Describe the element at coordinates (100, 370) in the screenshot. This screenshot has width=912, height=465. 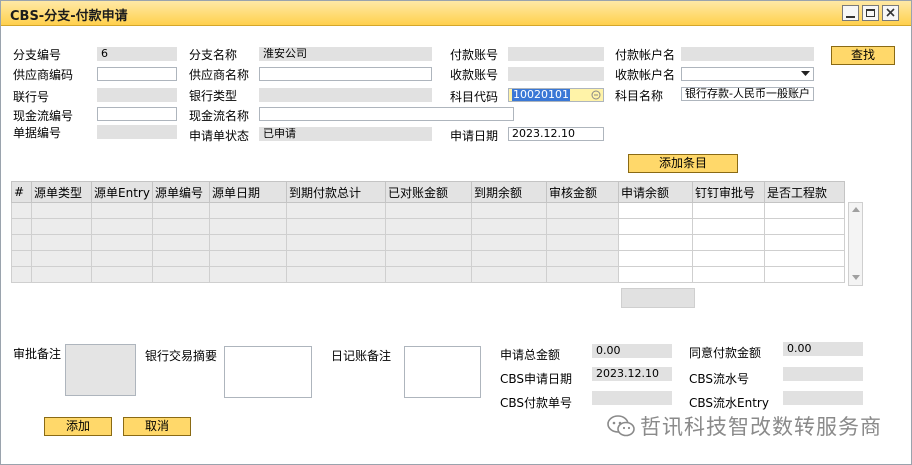
I see `approval-note-field` at that location.